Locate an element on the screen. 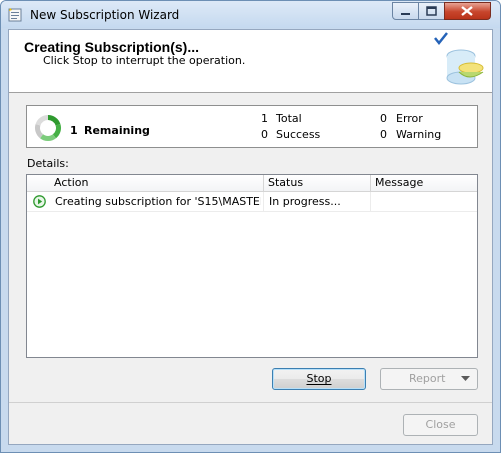 Image resolution: width=501 pixels, height=453 pixels. wizard-icon is located at coordinates (459, 58).